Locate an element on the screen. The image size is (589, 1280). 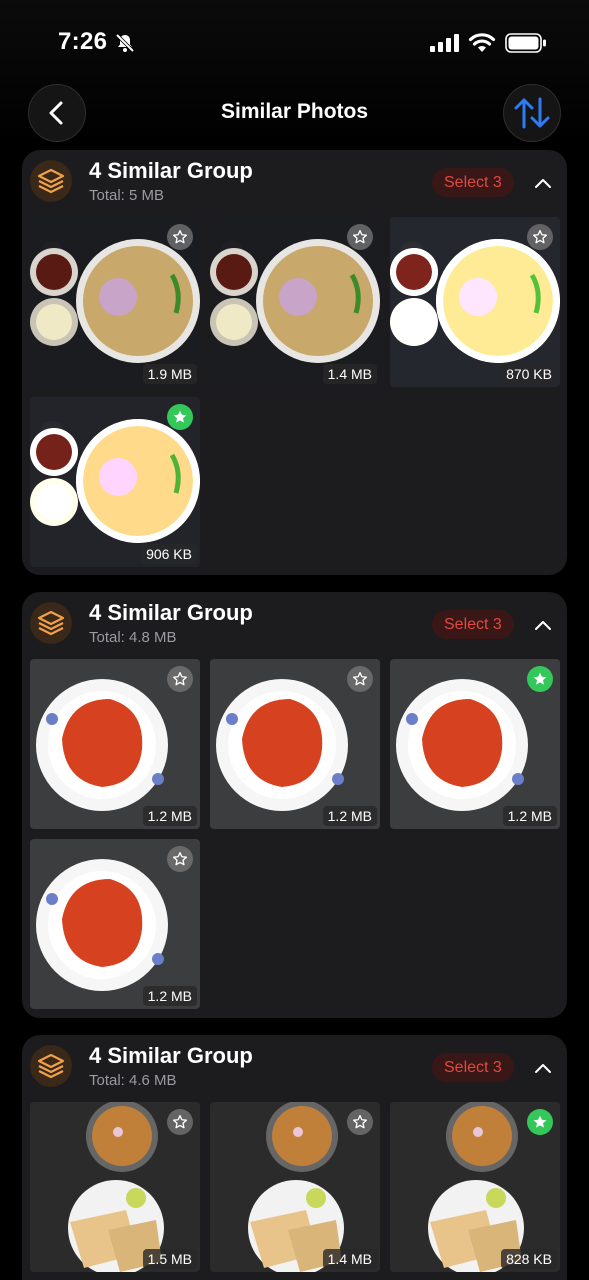
file-size-label: 828 KB is located at coordinates (529, 1259).